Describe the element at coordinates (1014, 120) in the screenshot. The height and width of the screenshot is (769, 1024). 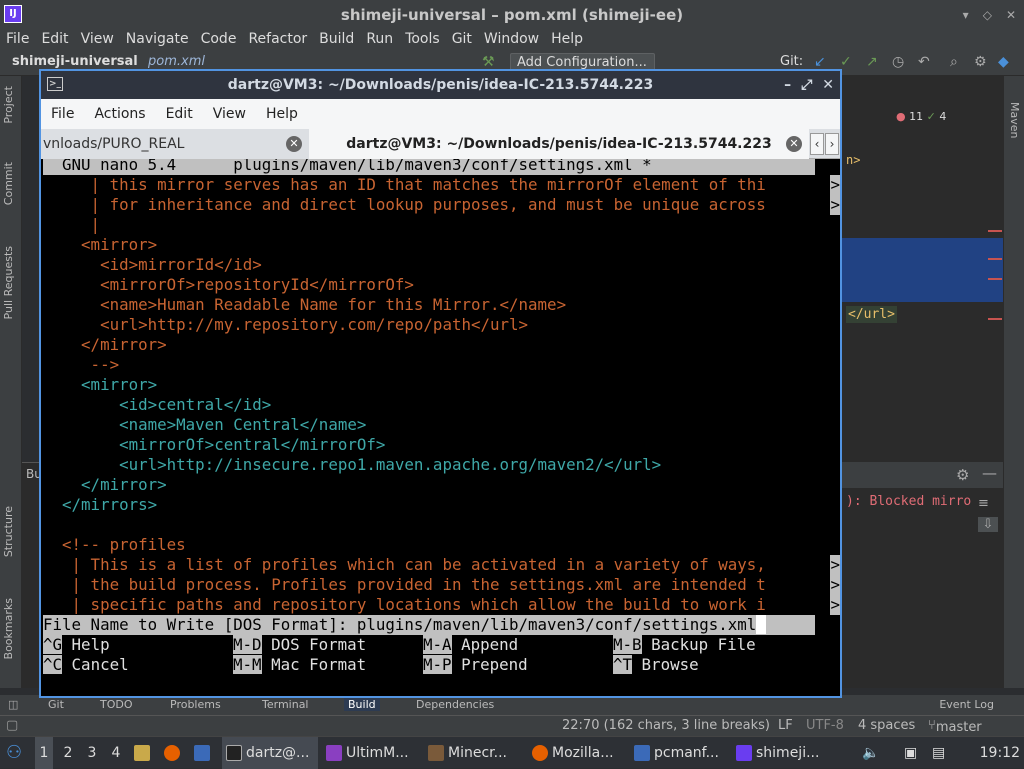
I see `tool-maven: Maven` at that location.